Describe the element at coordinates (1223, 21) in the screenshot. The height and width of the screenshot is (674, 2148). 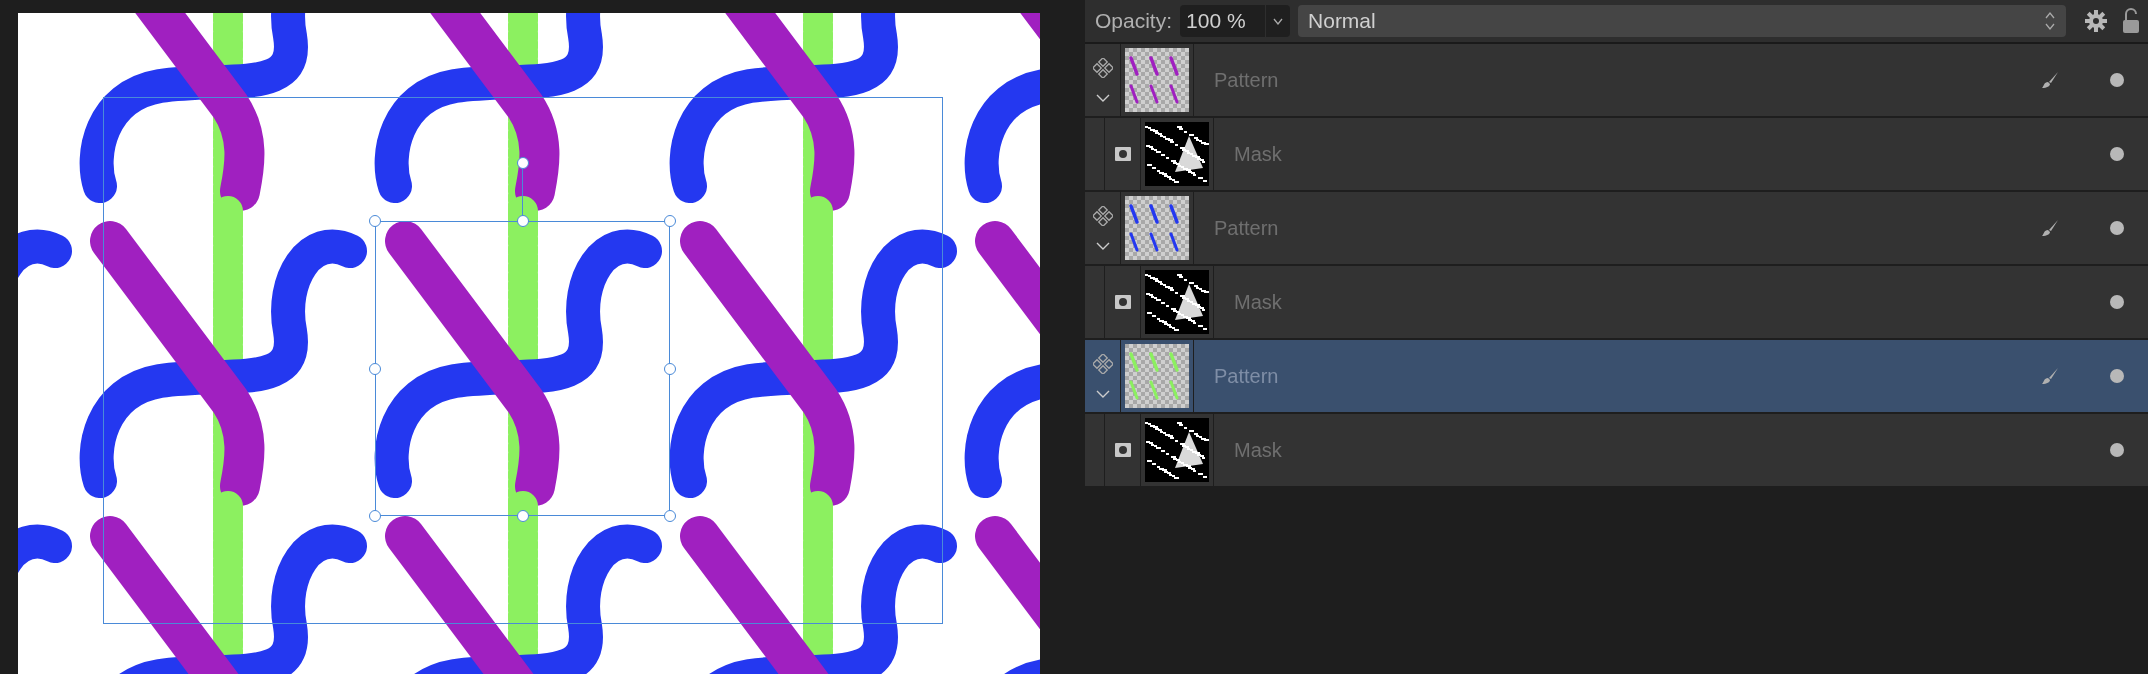
I see `opacity-field: 100 %` at that location.